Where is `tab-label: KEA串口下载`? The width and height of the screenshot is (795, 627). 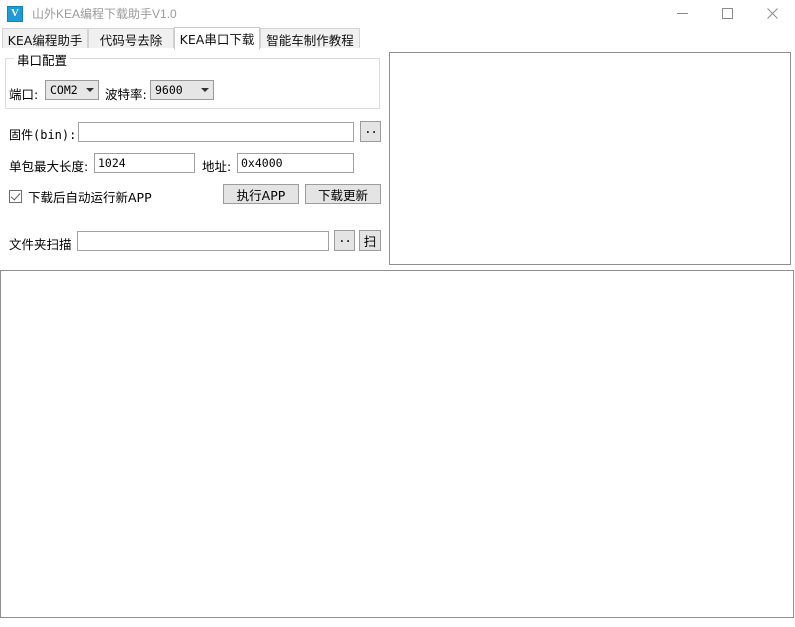 tab-label: KEA串口下载 is located at coordinates (217, 39).